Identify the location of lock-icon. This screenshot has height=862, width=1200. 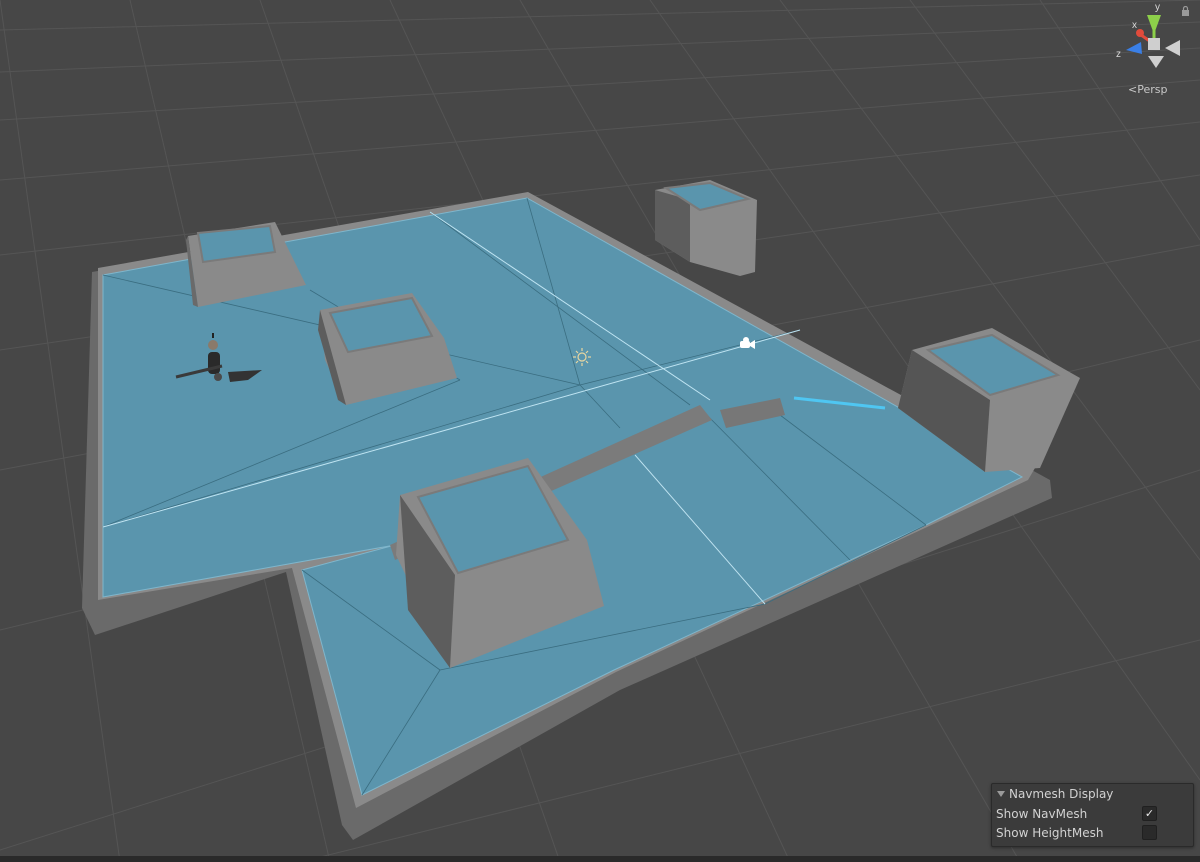
(1185, 11).